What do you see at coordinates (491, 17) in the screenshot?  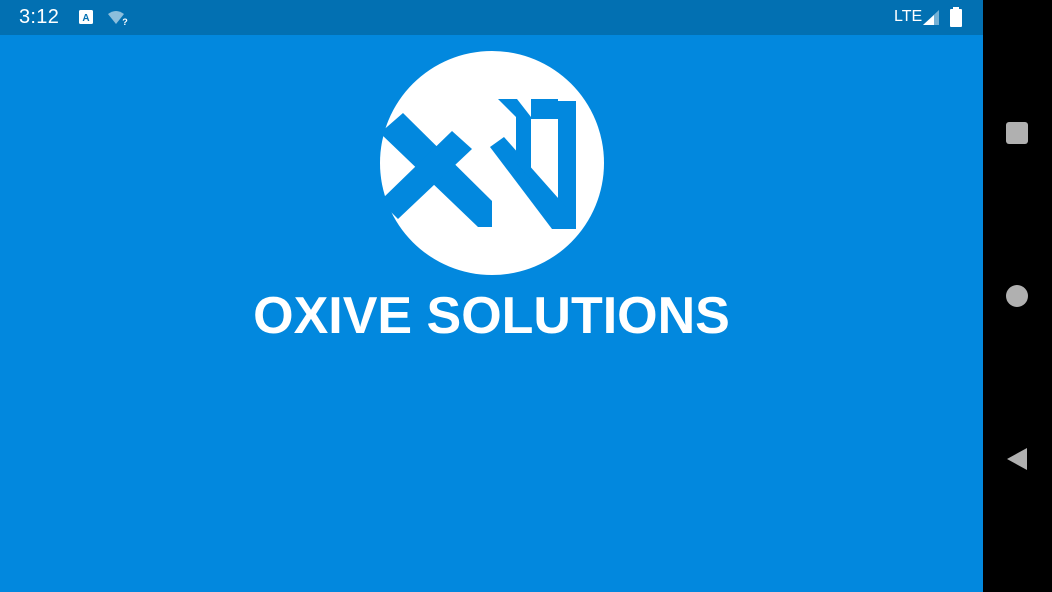 I see `status-bar: 3:12 A ? LTE` at bounding box center [491, 17].